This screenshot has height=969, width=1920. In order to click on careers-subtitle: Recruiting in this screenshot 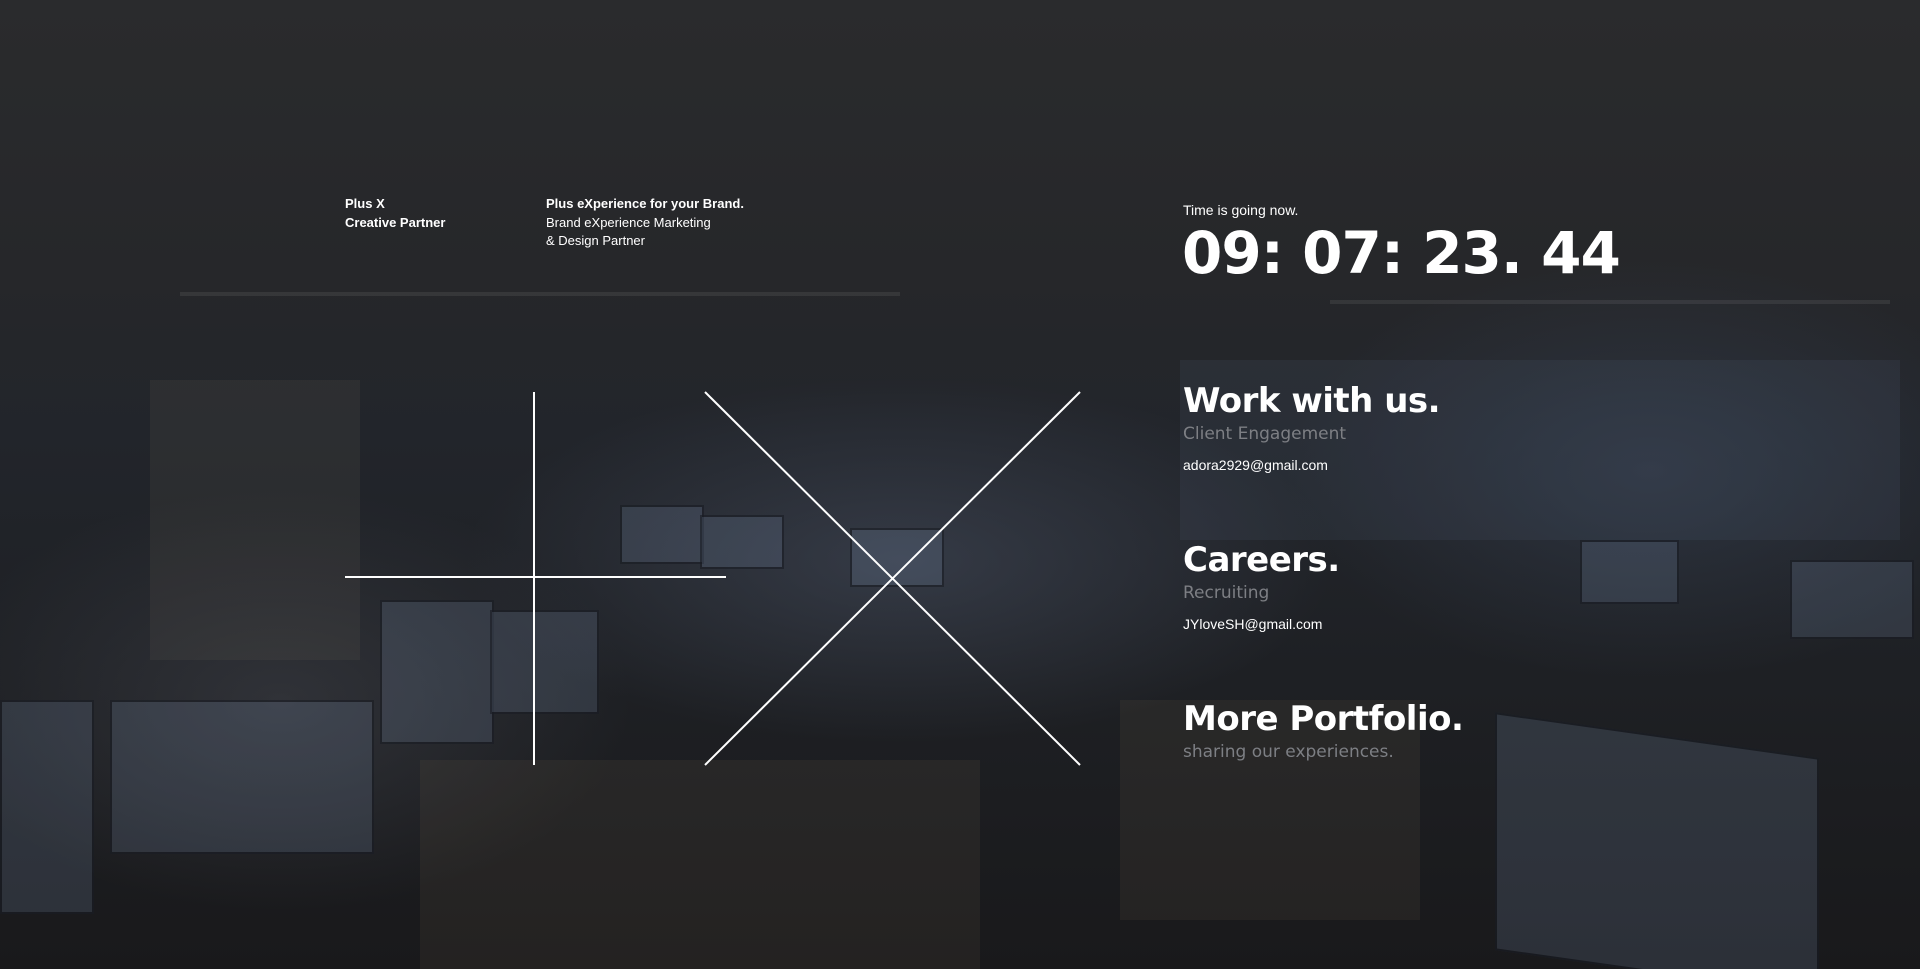, I will do `click(1226, 593)`.